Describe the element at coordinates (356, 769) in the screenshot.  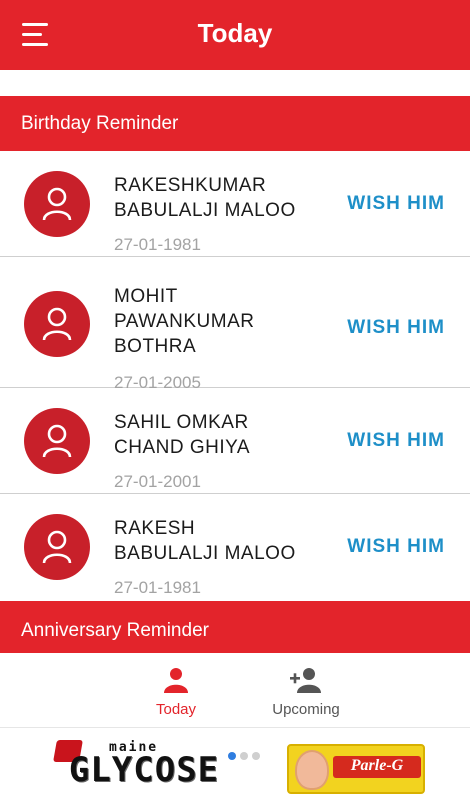
I see `parle-g-ad-image: Parle-G` at that location.